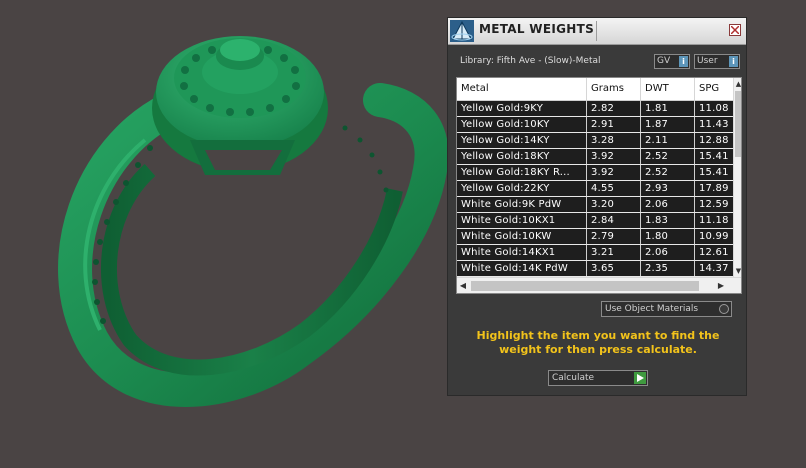 Image resolution: width=806 pixels, height=468 pixels. What do you see at coordinates (652, 309) in the screenshot?
I see `use-object-materials-label: Use Object Materials` at bounding box center [652, 309].